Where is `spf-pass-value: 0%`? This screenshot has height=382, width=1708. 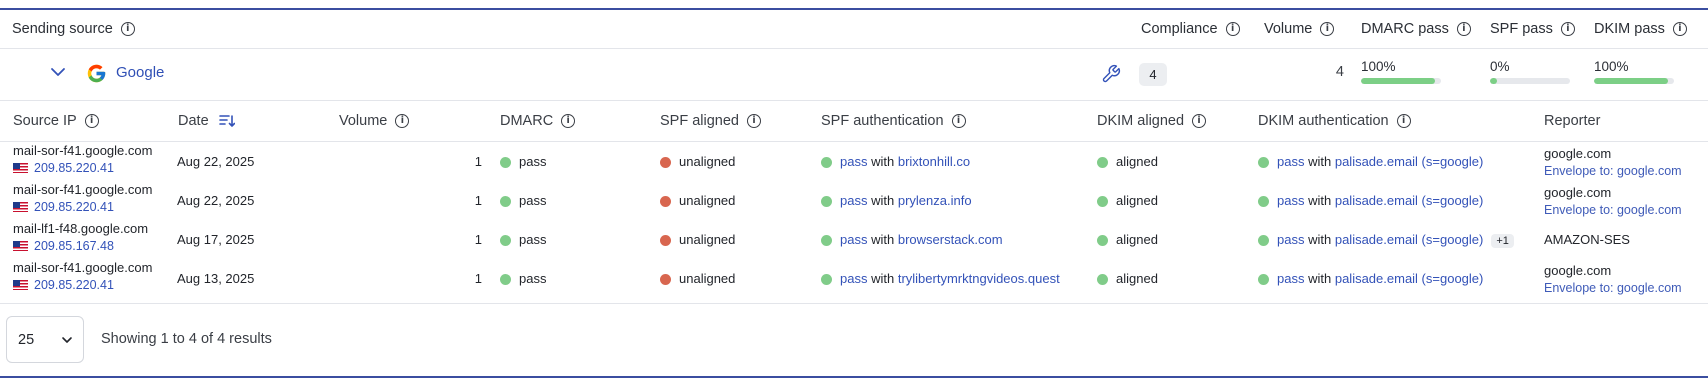 spf-pass-value: 0% is located at coordinates (1500, 66).